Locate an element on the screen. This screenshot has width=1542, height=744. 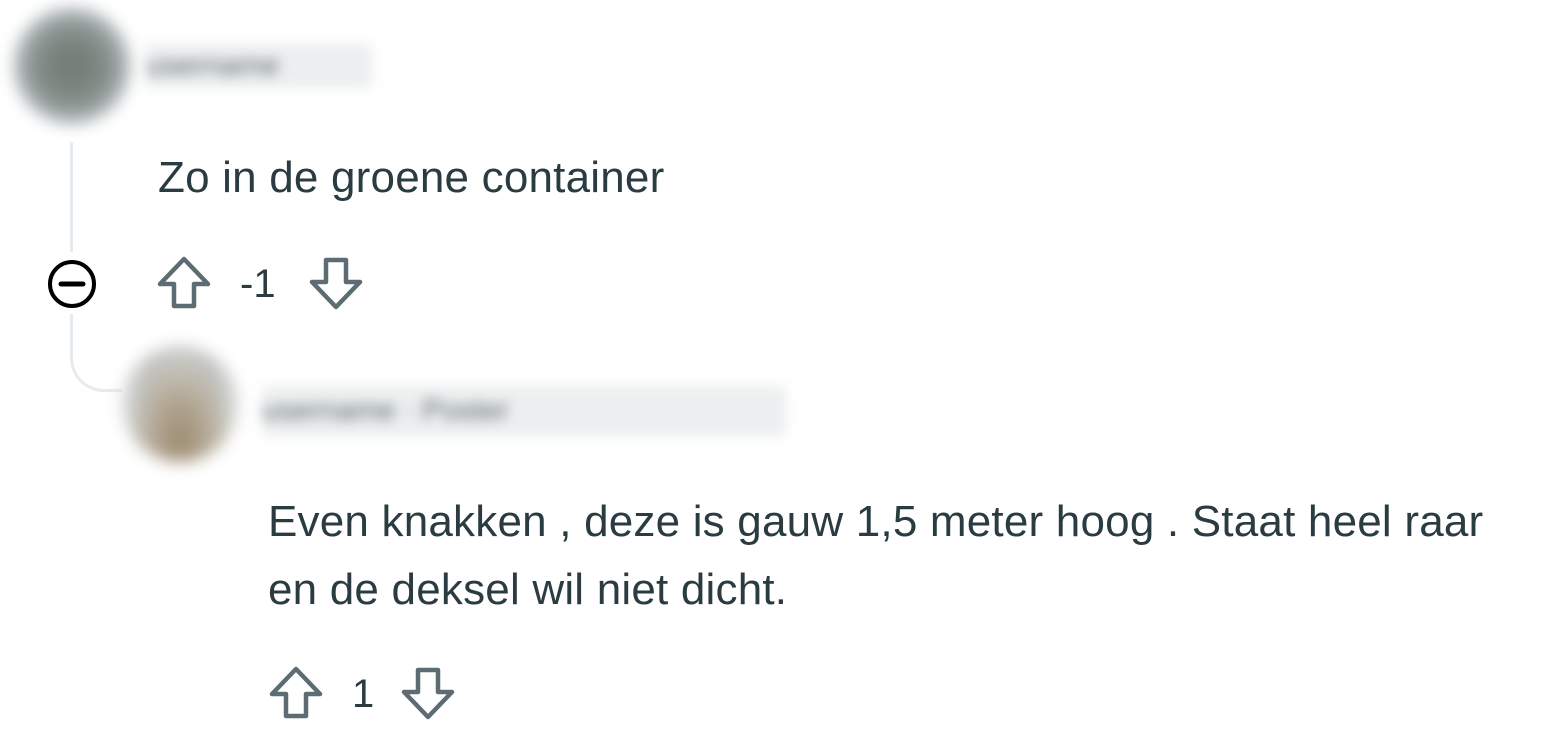
reply-thread-connector is located at coordinates (96, 353).